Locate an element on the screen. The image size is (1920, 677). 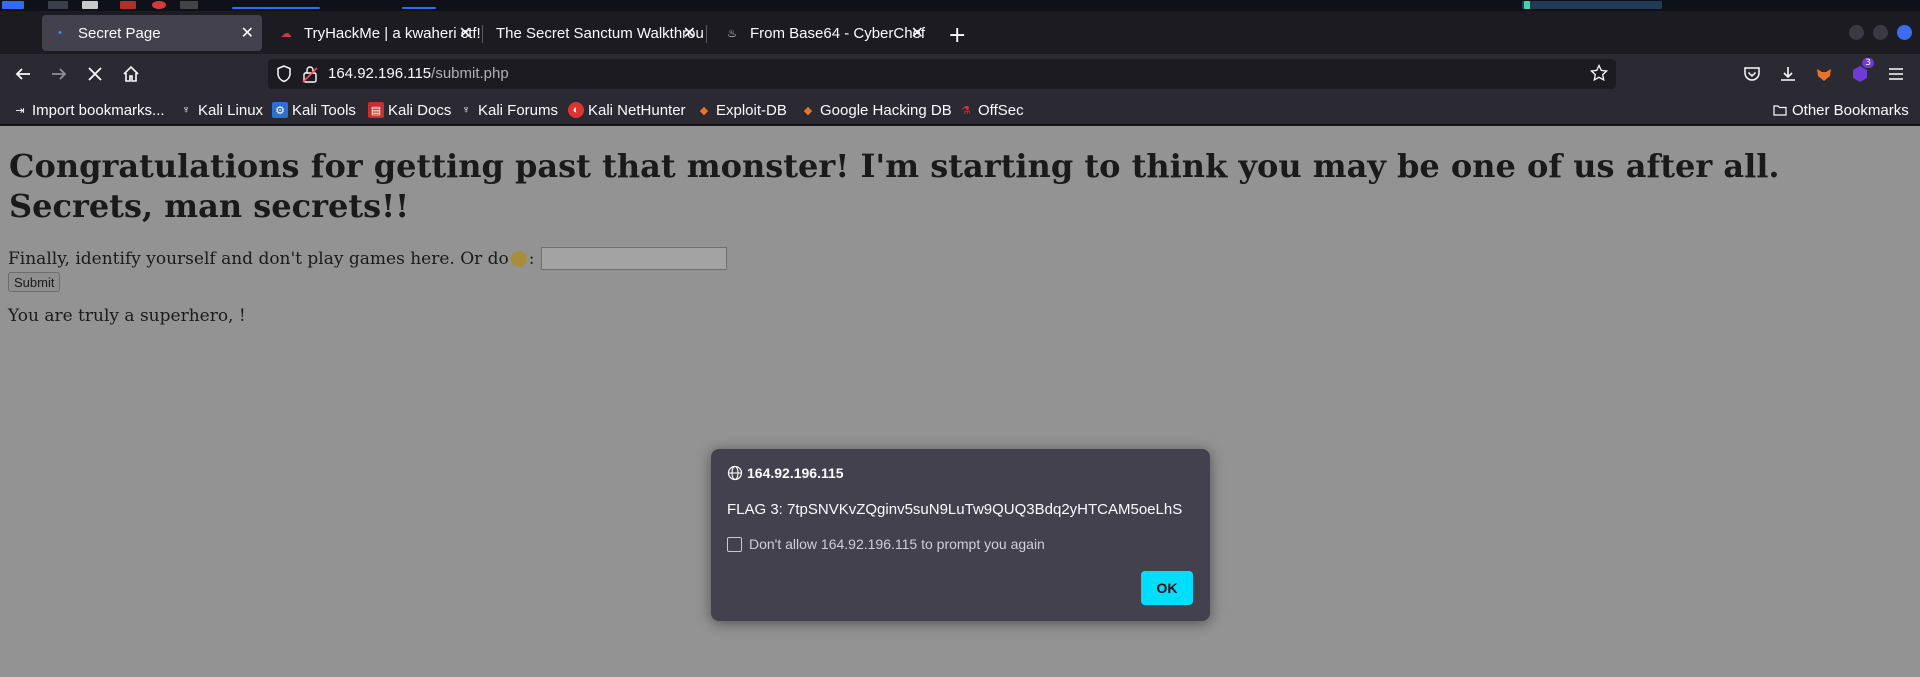
bookmark-google-hacking-db: ◆ Google Hacking DB is located at coordinates (876, 110).